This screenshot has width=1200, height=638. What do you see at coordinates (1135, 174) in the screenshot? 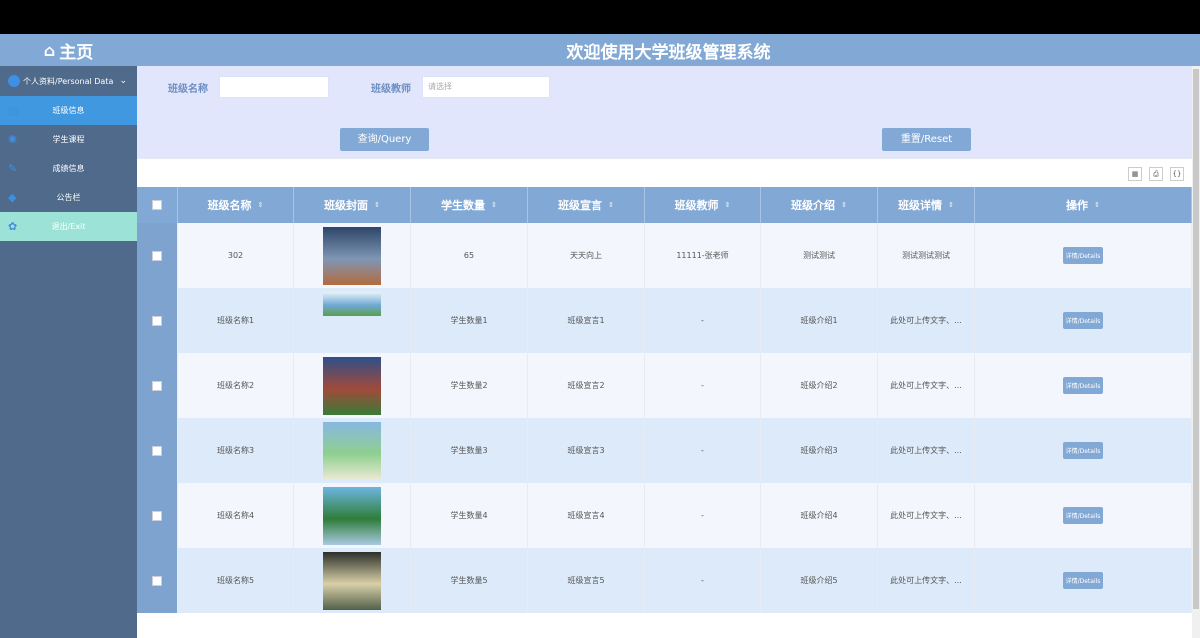
I see `columns-icon: ▦` at bounding box center [1135, 174].